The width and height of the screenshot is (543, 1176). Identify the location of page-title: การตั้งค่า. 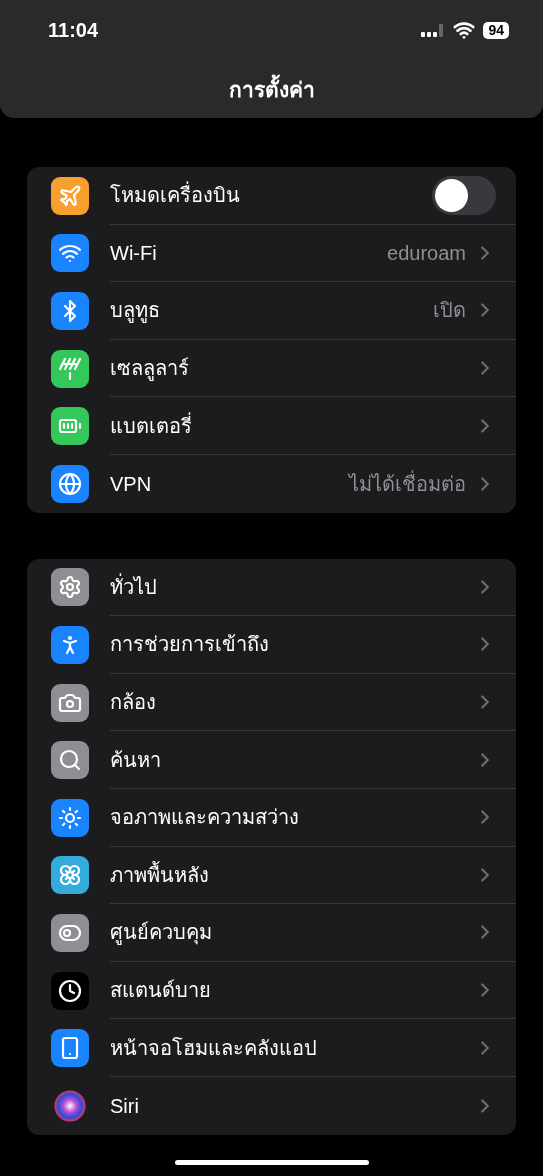
(271, 90).